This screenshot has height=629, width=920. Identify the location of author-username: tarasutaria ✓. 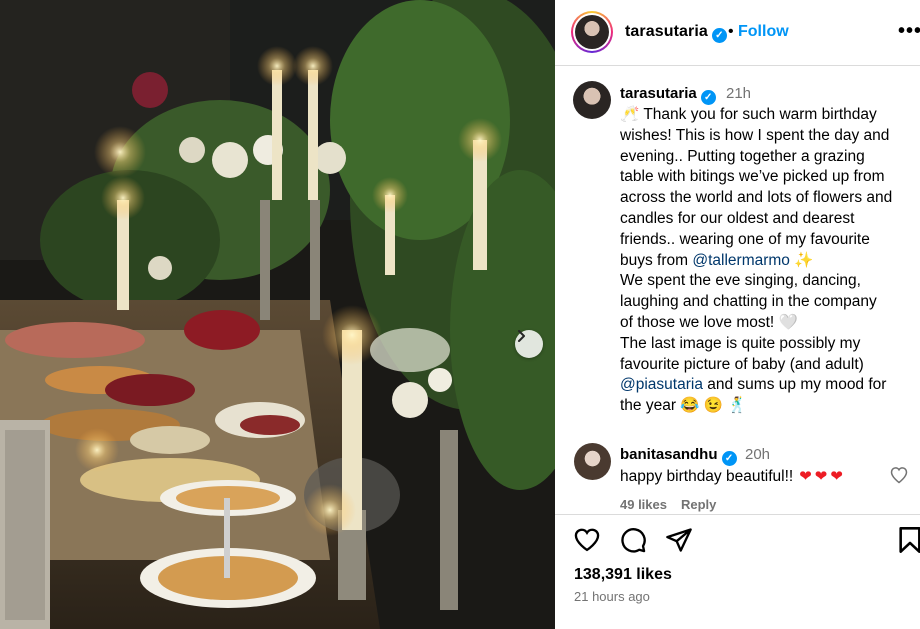
(676, 33).